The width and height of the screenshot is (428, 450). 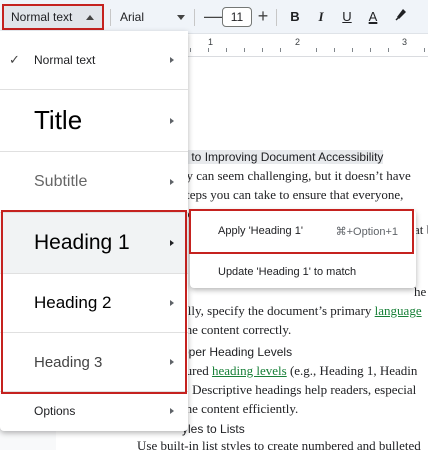 What do you see at coordinates (61, 181) in the screenshot?
I see `menu-item-label: Subtitle` at bounding box center [61, 181].